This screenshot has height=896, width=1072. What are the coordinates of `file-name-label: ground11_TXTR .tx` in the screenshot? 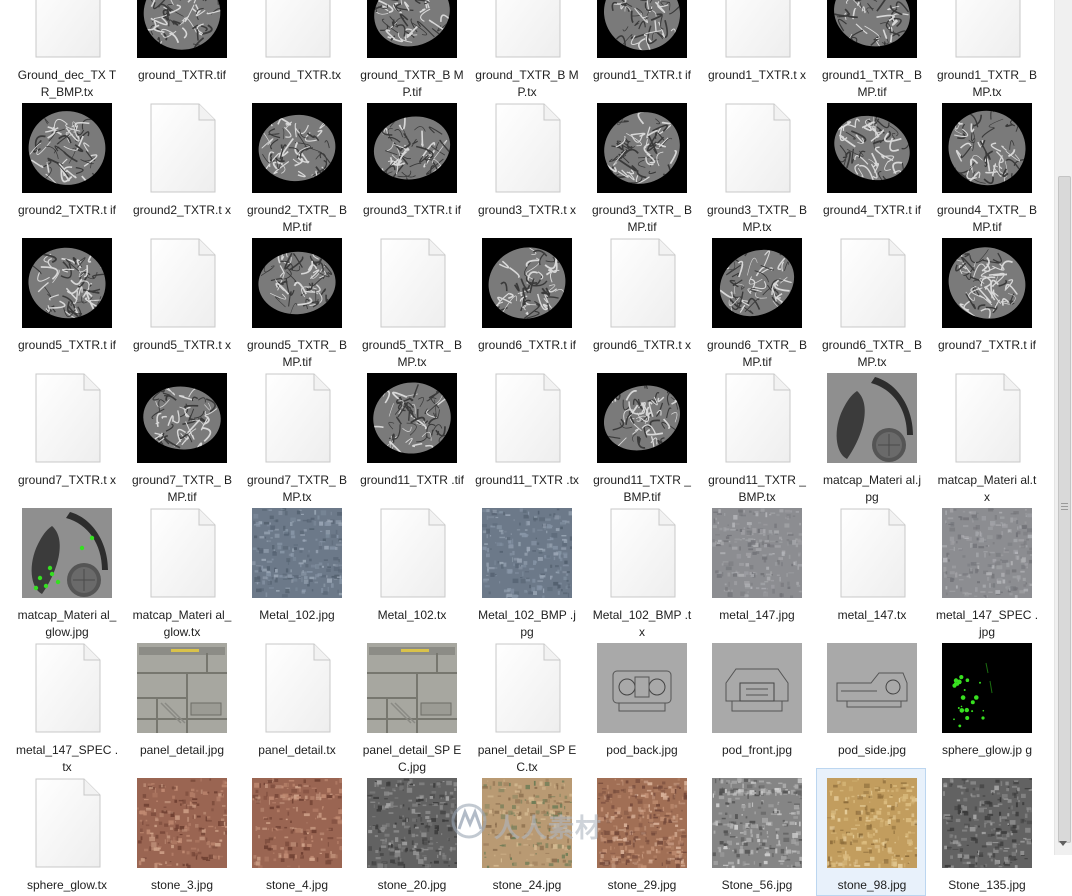 It's located at (527, 480).